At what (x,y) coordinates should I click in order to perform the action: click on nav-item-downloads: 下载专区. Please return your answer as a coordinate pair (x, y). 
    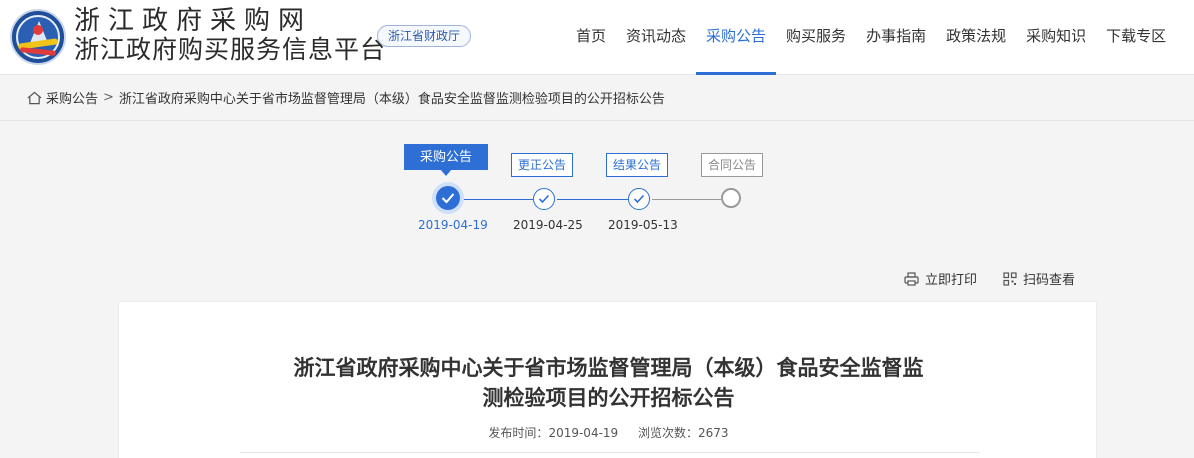
    Looking at the image, I should click on (1136, 37).